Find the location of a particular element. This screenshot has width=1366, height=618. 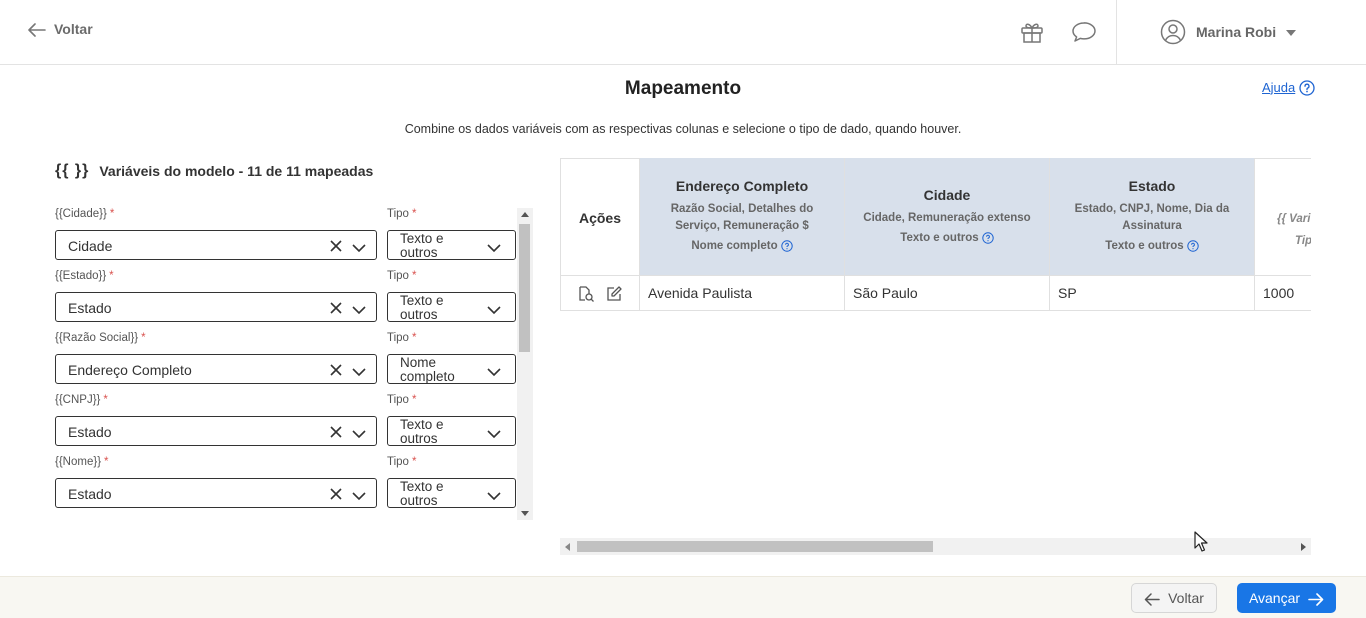

variable-row: {{Estado}} * Tipo * Estado Texto e outros is located at coordinates (286, 301).